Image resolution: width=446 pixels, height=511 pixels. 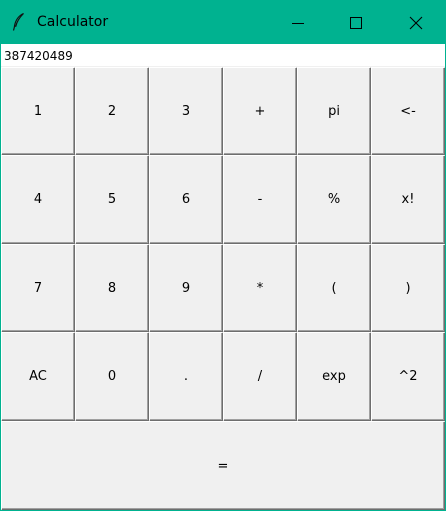 I want to click on close-button, so click(x=416, y=22).